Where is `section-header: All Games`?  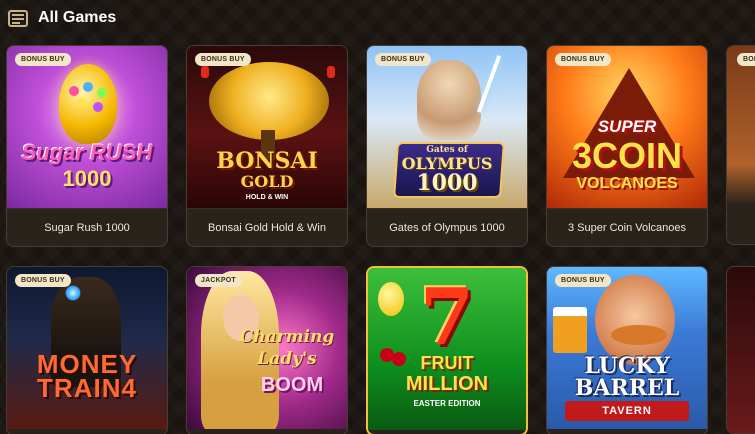 section-header: All Games is located at coordinates (61, 18).